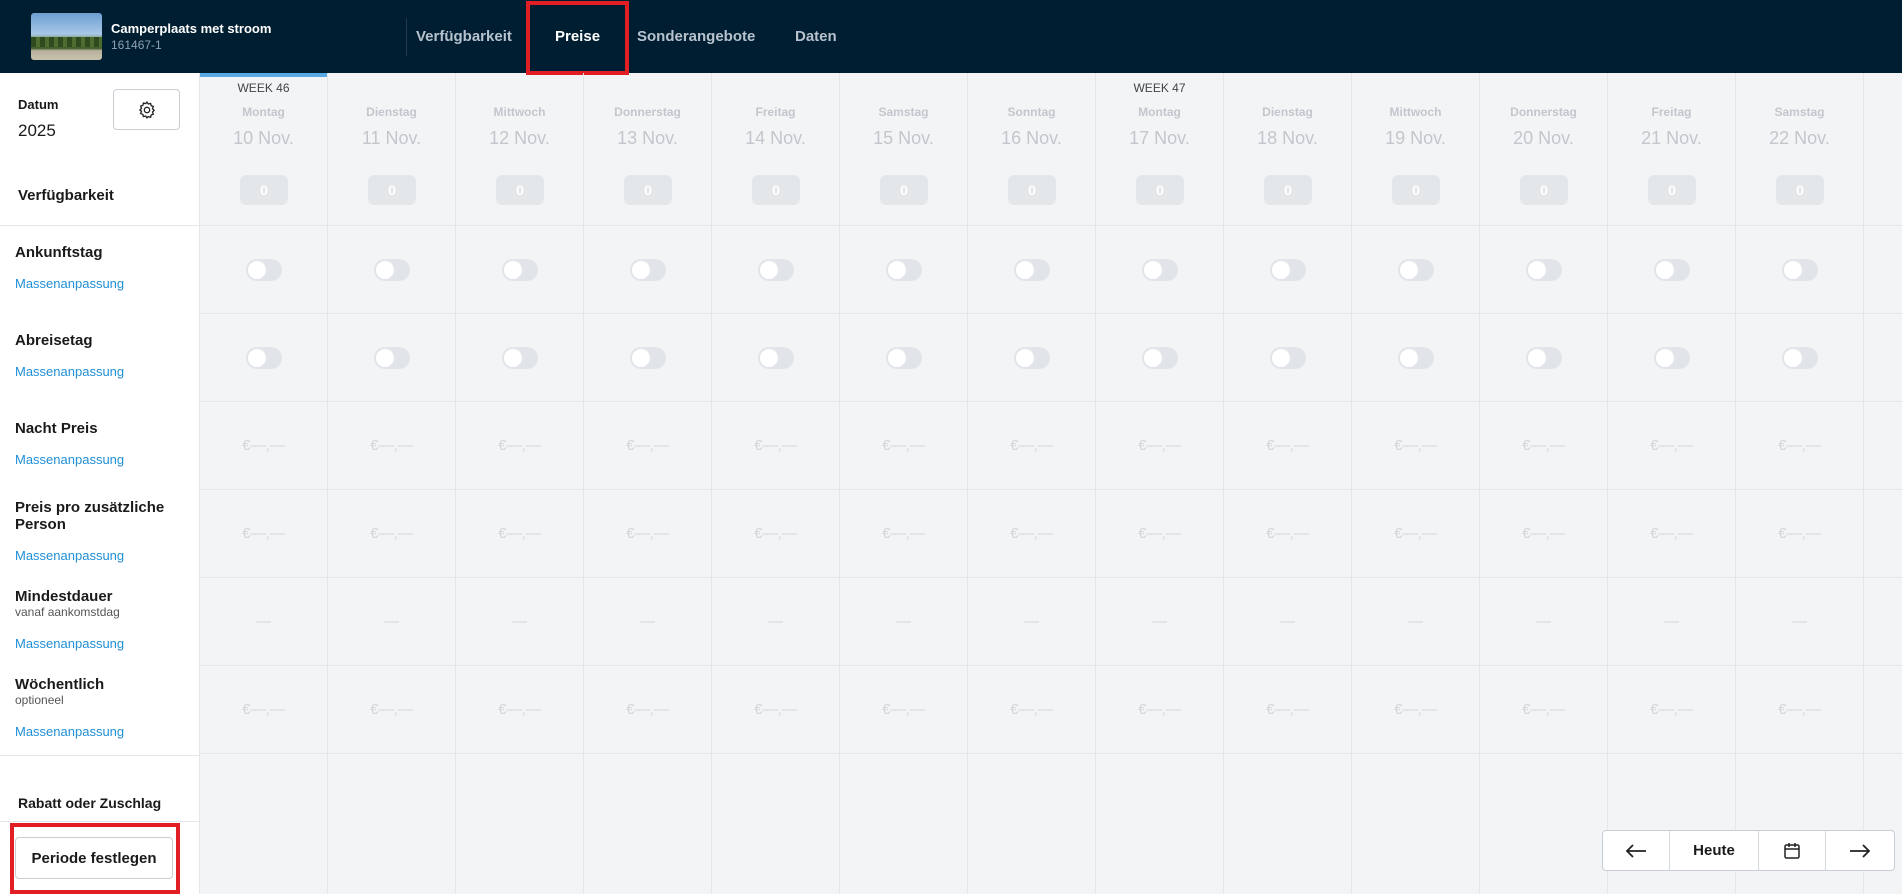  What do you see at coordinates (69, 555) in the screenshot?
I see `bulk-edit-link-extra-person: Massenanpassung` at bounding box center [69, 555].